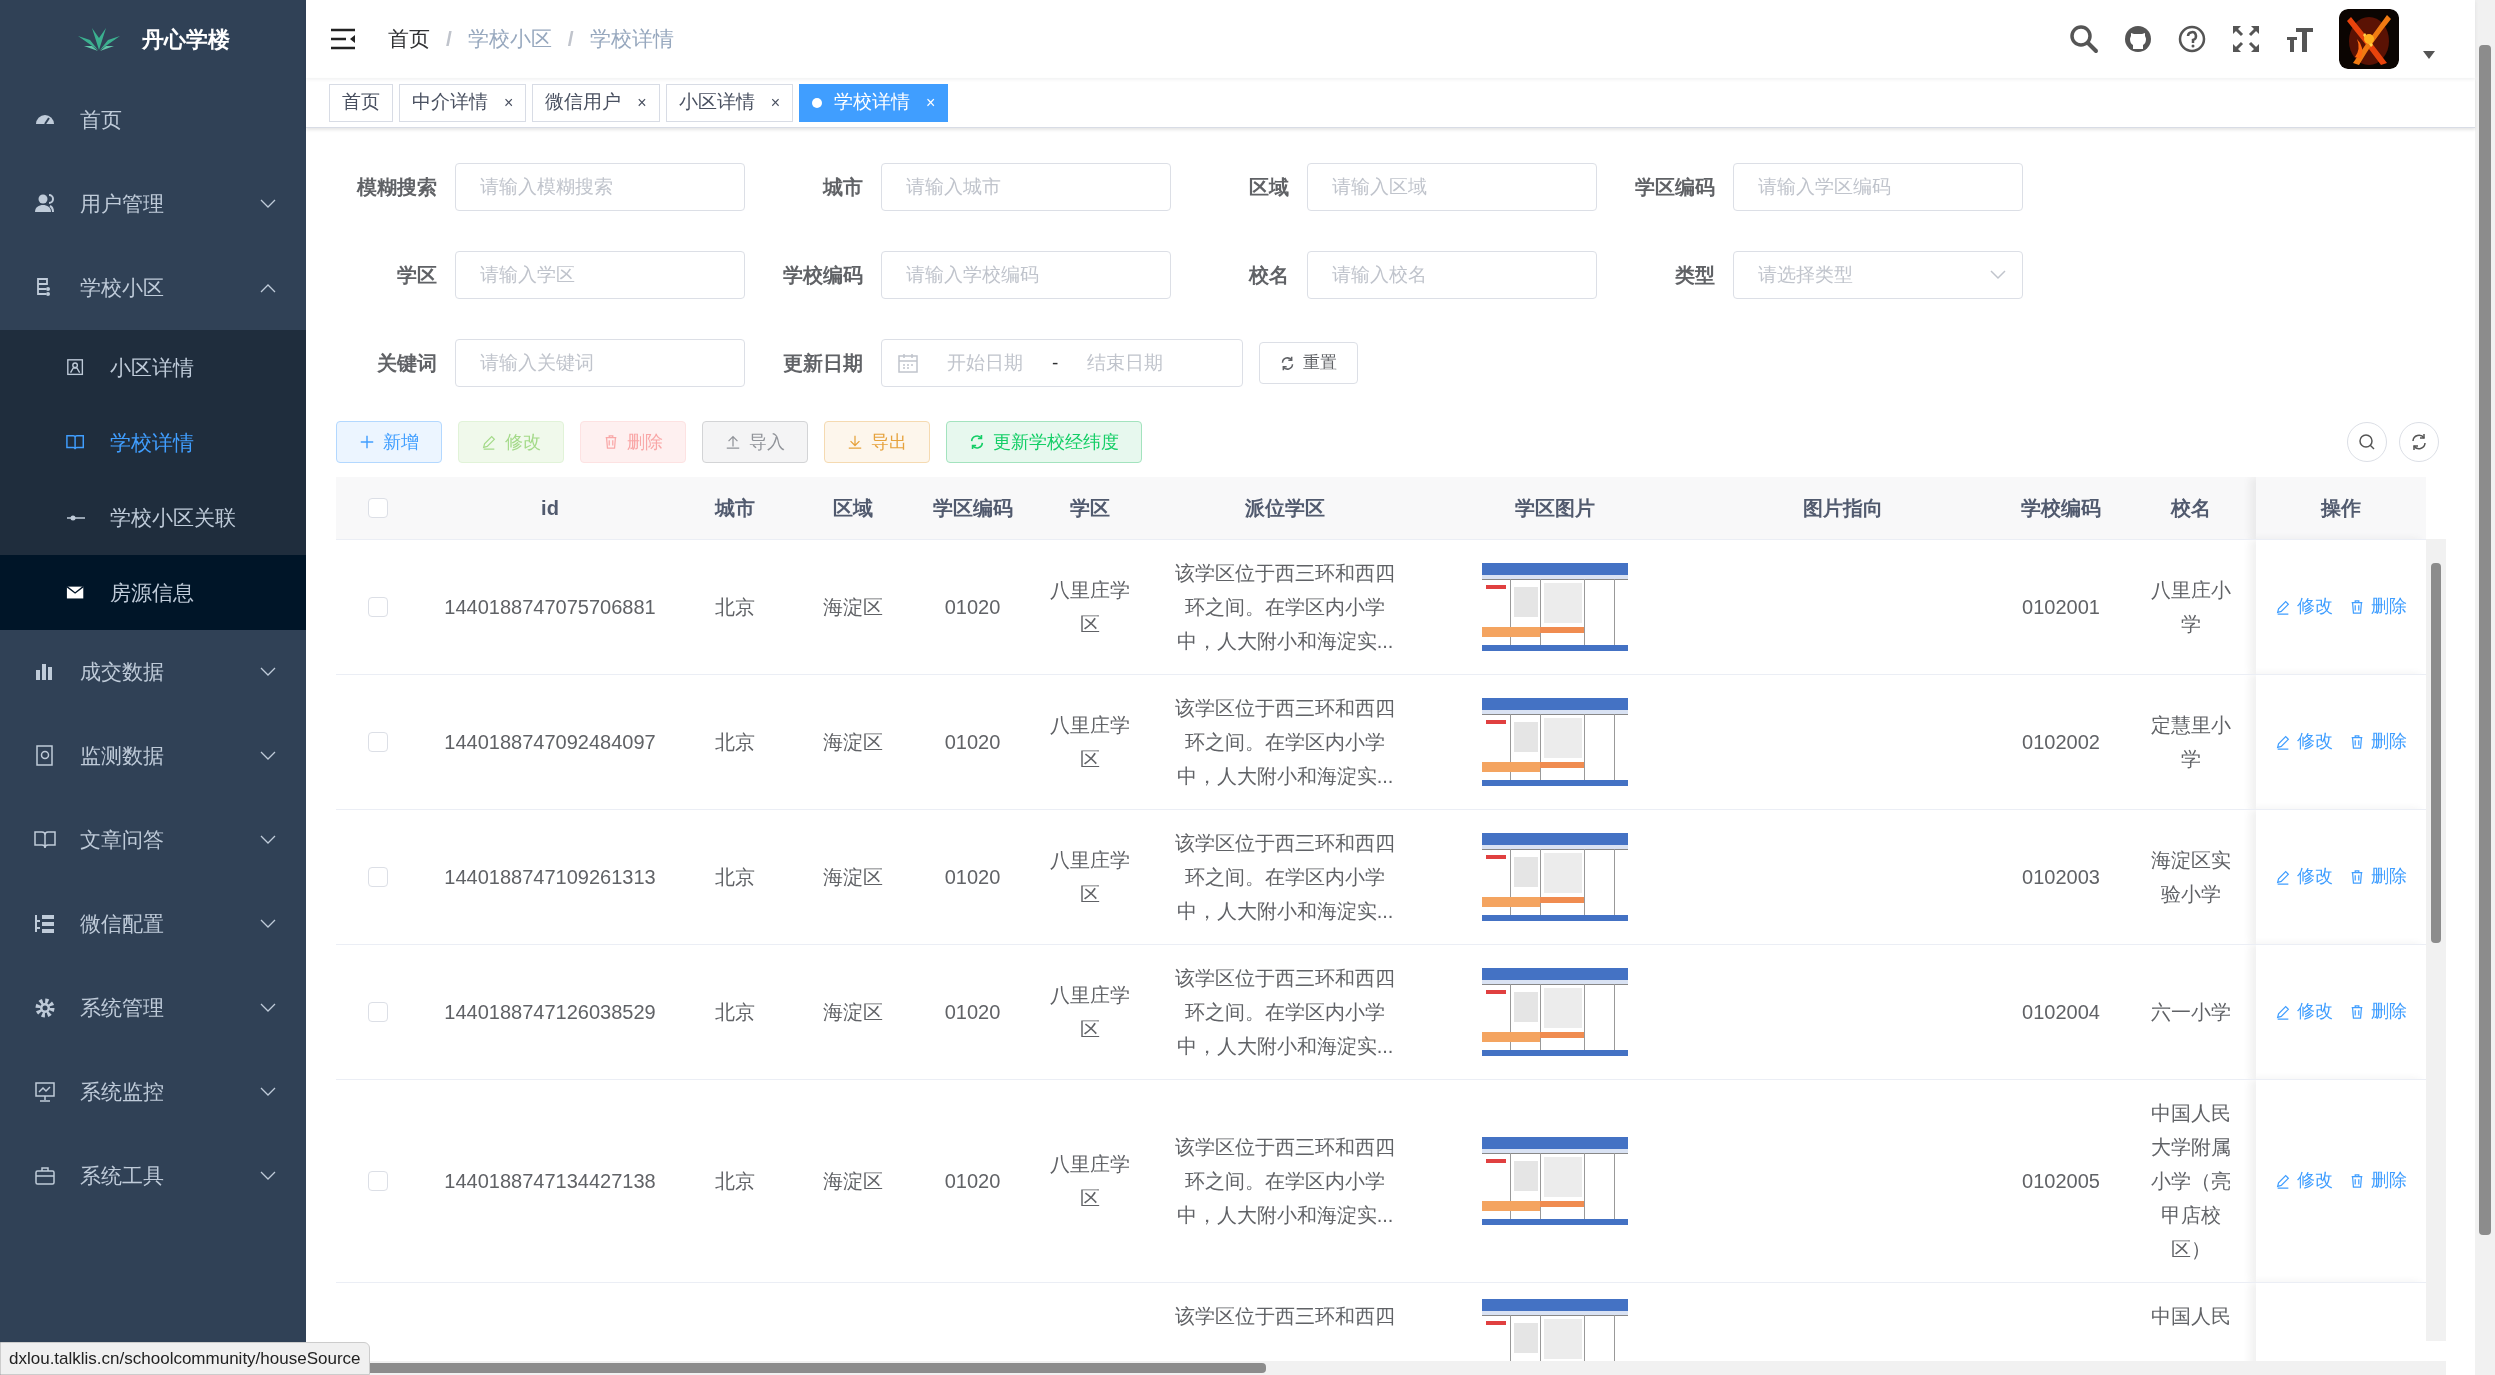 The height and width of the screenshot is (1375, 2495). What do you see at coordinates (1308, 363) in the screenshot?
I see `reset-button: 重置` at bounding box center [1308, 363].